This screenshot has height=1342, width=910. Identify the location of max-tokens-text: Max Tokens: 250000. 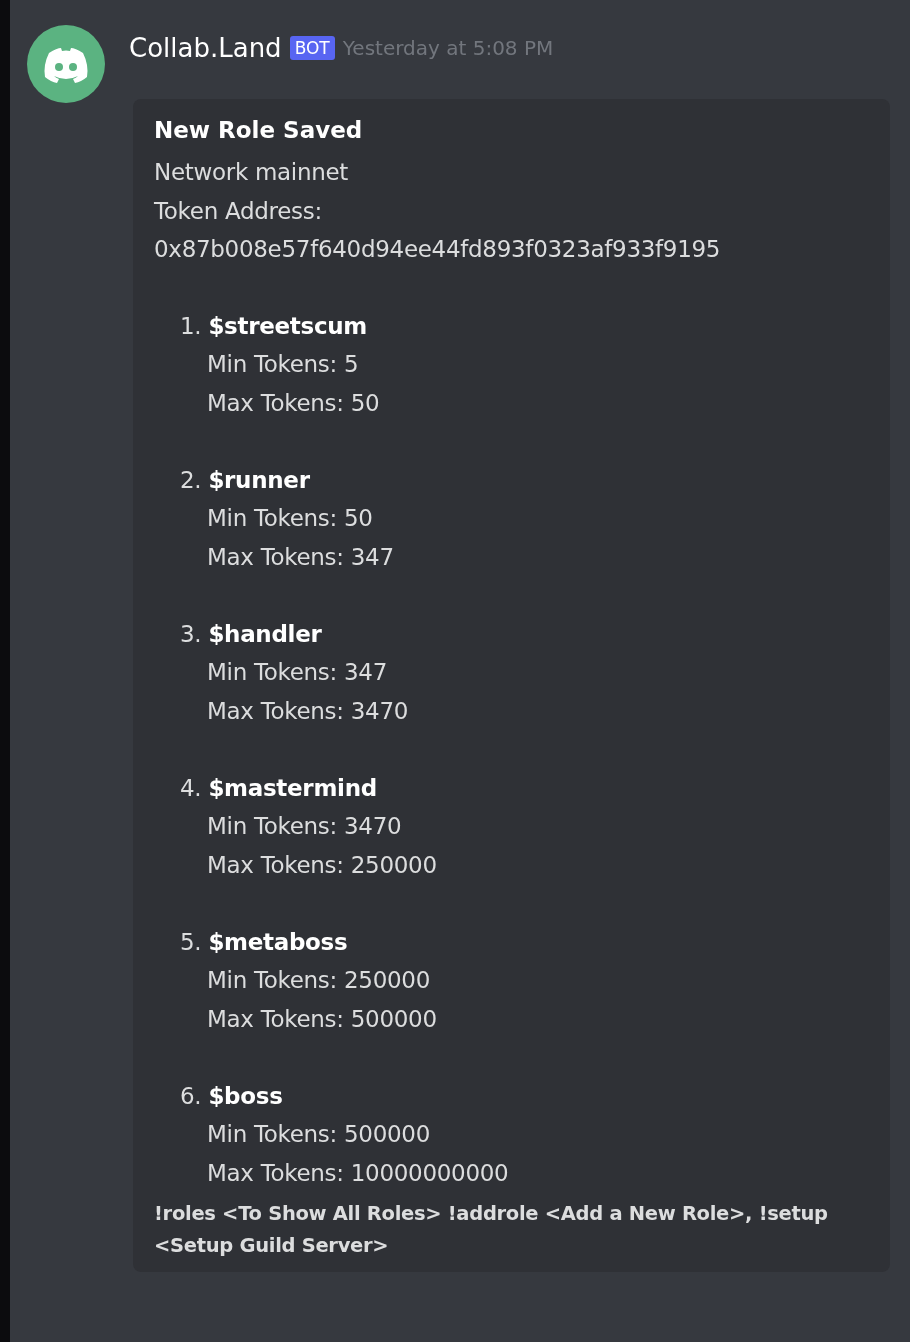
(322, 865).